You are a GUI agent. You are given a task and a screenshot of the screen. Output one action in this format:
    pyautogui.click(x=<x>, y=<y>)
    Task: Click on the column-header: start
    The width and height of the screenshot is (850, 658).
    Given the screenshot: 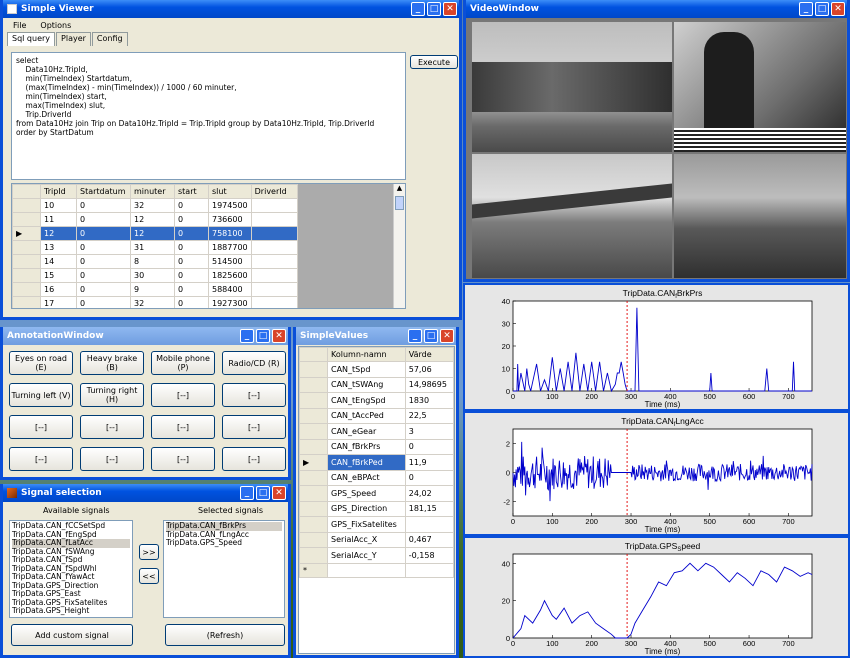 What is the action you would take?
    pyautogui.click(x=191, y=191)
    